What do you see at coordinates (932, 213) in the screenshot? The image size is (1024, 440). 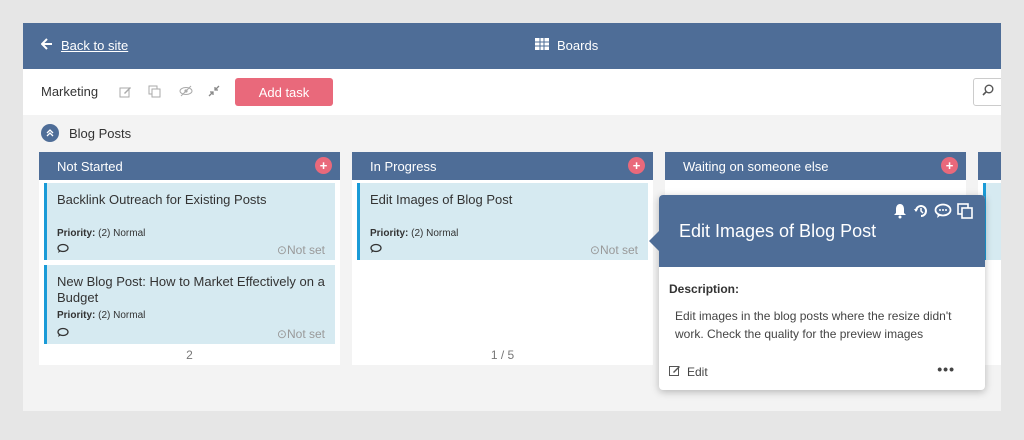 I see `popover-actions` at bounding box center [932, 213].